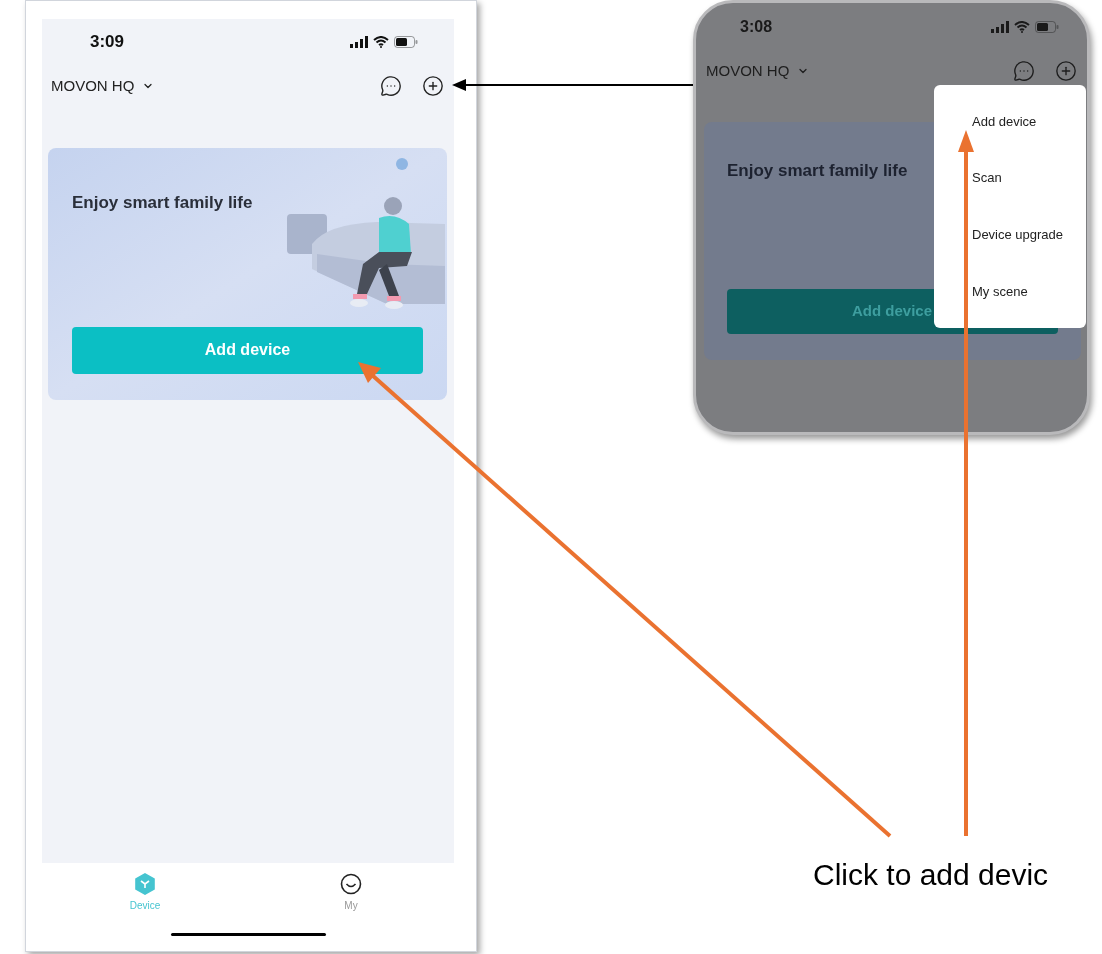 The image size is (1102, 954). I want to click on status-time: 3:09, so click(107, 42).